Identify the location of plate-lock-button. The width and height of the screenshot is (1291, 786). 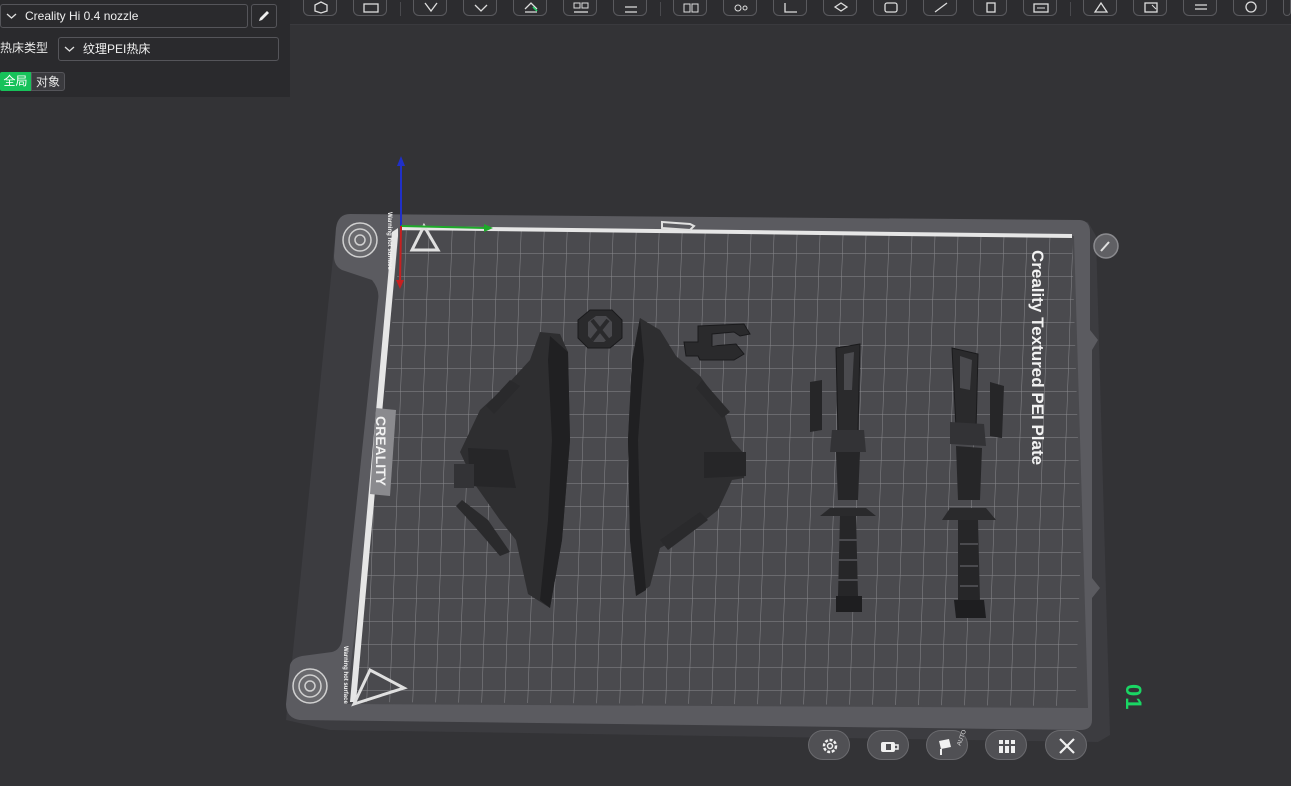
(888, 745).